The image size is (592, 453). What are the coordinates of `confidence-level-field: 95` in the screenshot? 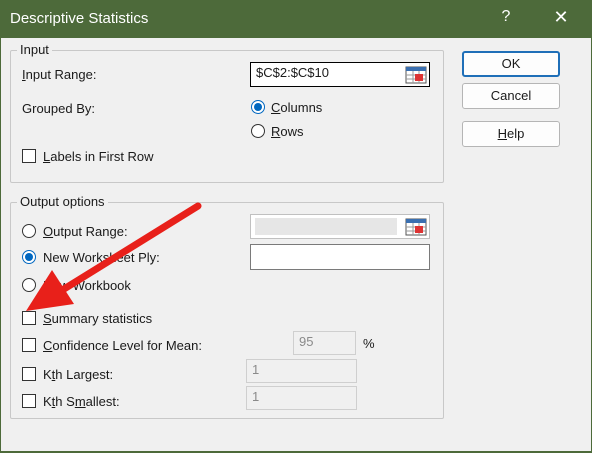 It's located at (324, 343).